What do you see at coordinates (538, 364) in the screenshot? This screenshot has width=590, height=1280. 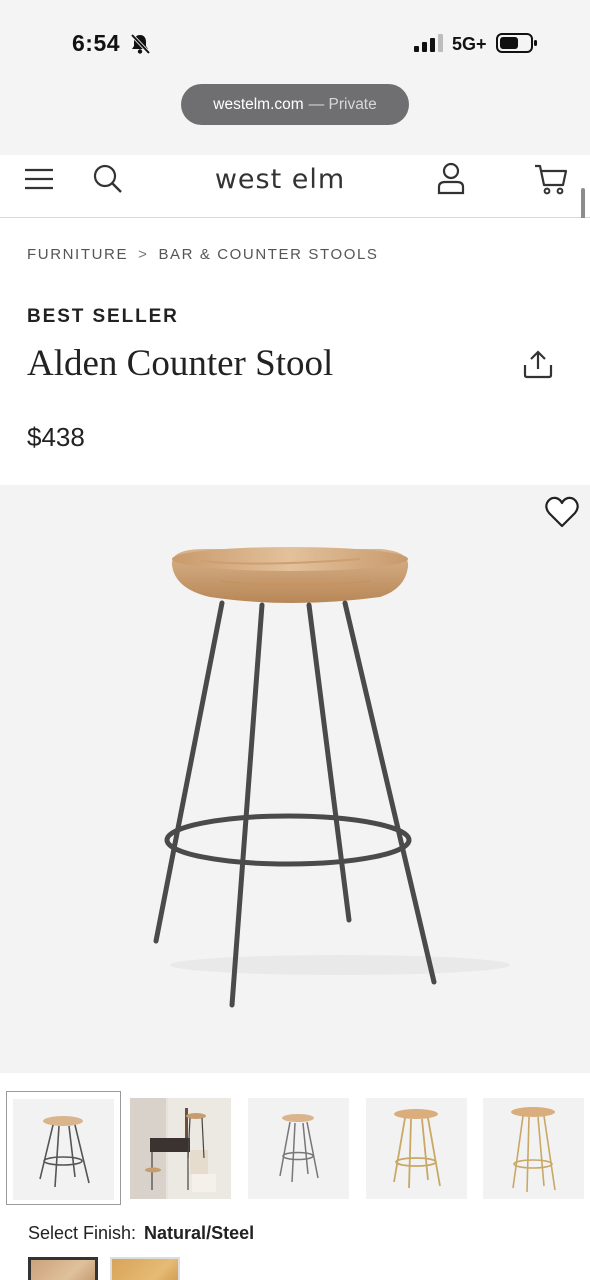 I see `share-icon` at bounding box center [538, 364].